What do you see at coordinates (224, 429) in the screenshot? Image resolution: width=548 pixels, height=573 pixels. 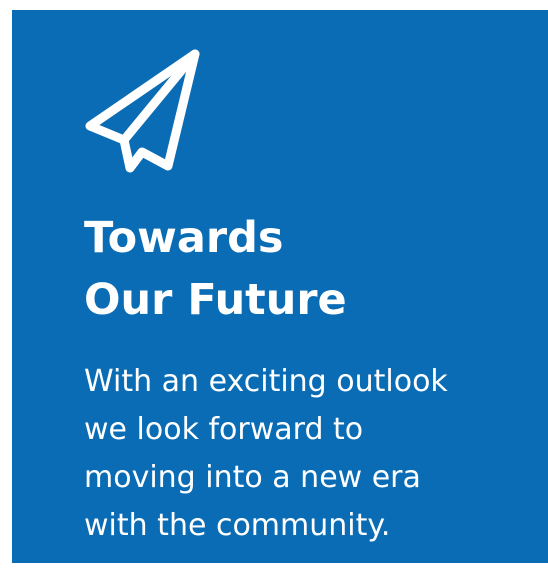 I see `description-line-2: we look forward to` at bounding box center [224, 429].